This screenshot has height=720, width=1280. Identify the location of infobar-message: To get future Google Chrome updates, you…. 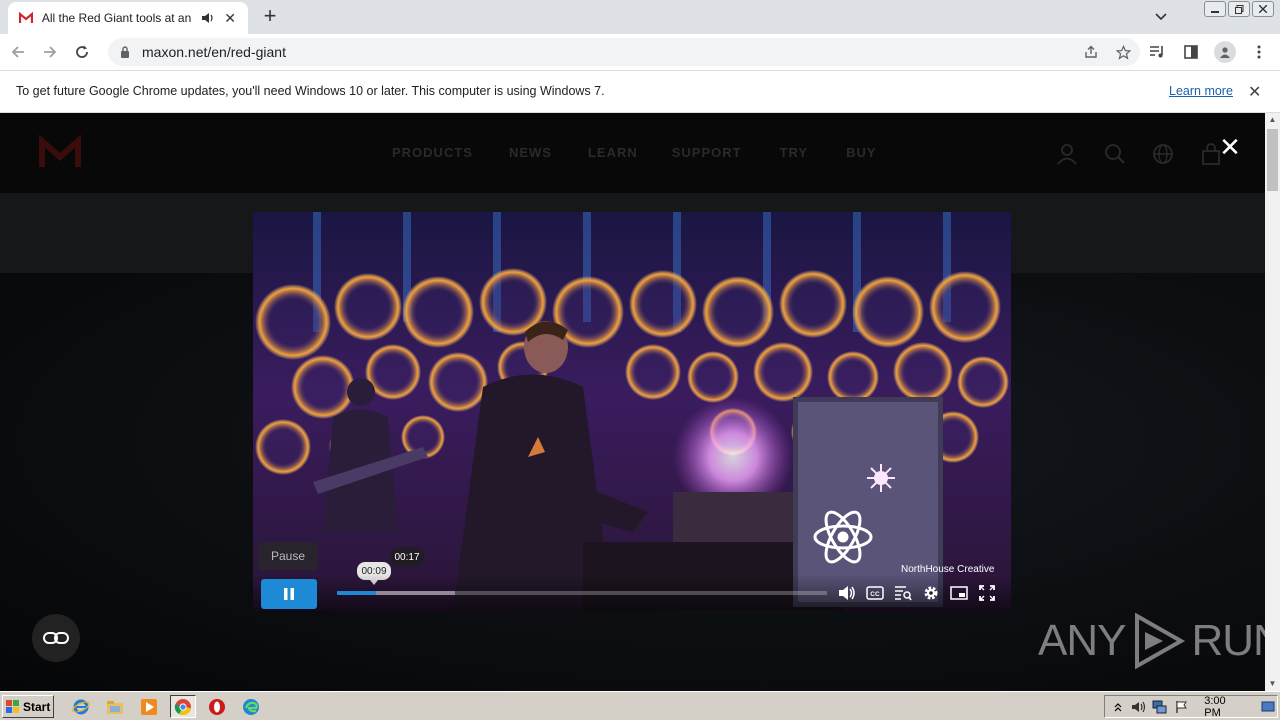
(310, 91).